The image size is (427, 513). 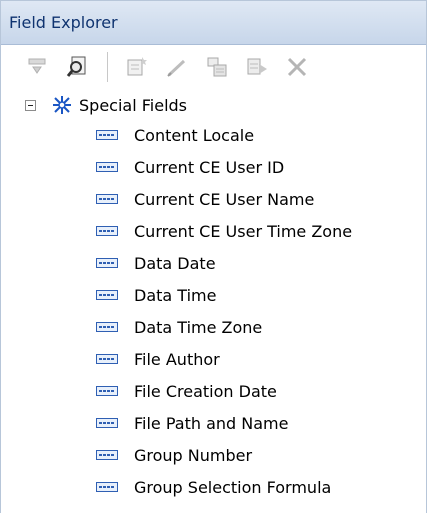 I want to click on new-field-button, so click(x=137, y=67).